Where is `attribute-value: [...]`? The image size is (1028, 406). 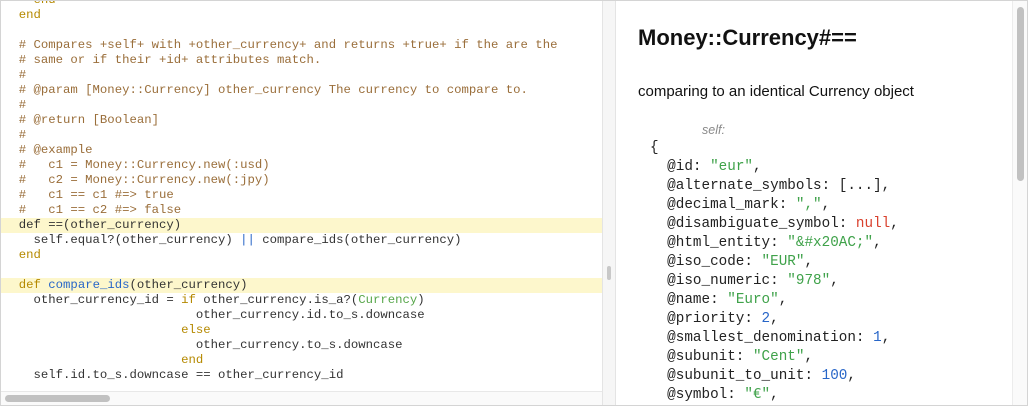 attribute-value: [...] is located at coordinates (860, 186).